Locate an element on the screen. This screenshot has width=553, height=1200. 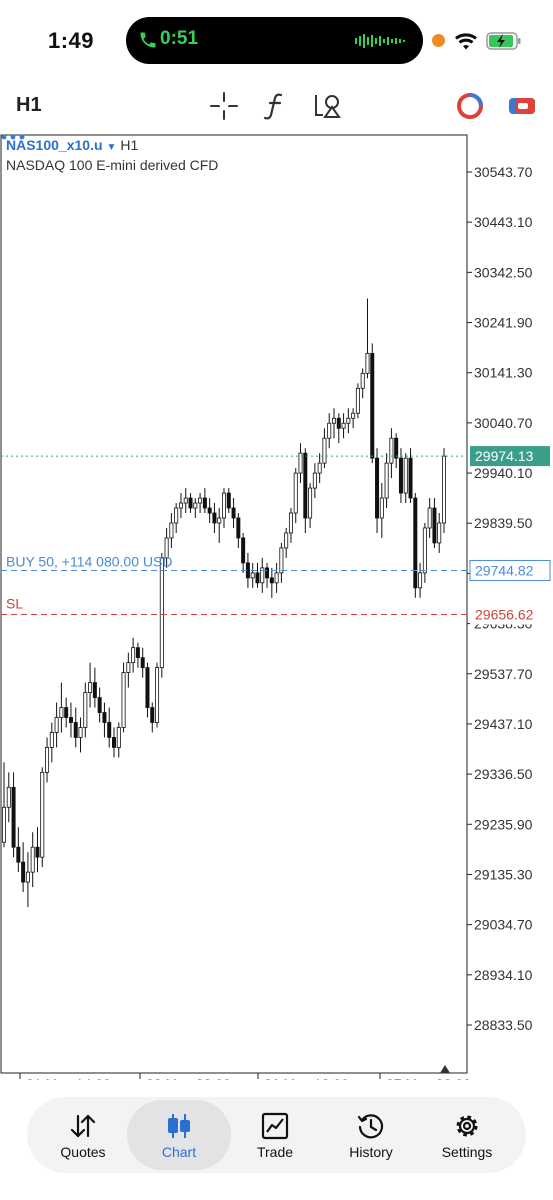
chart-icon is located at coordinates (179, 1126).